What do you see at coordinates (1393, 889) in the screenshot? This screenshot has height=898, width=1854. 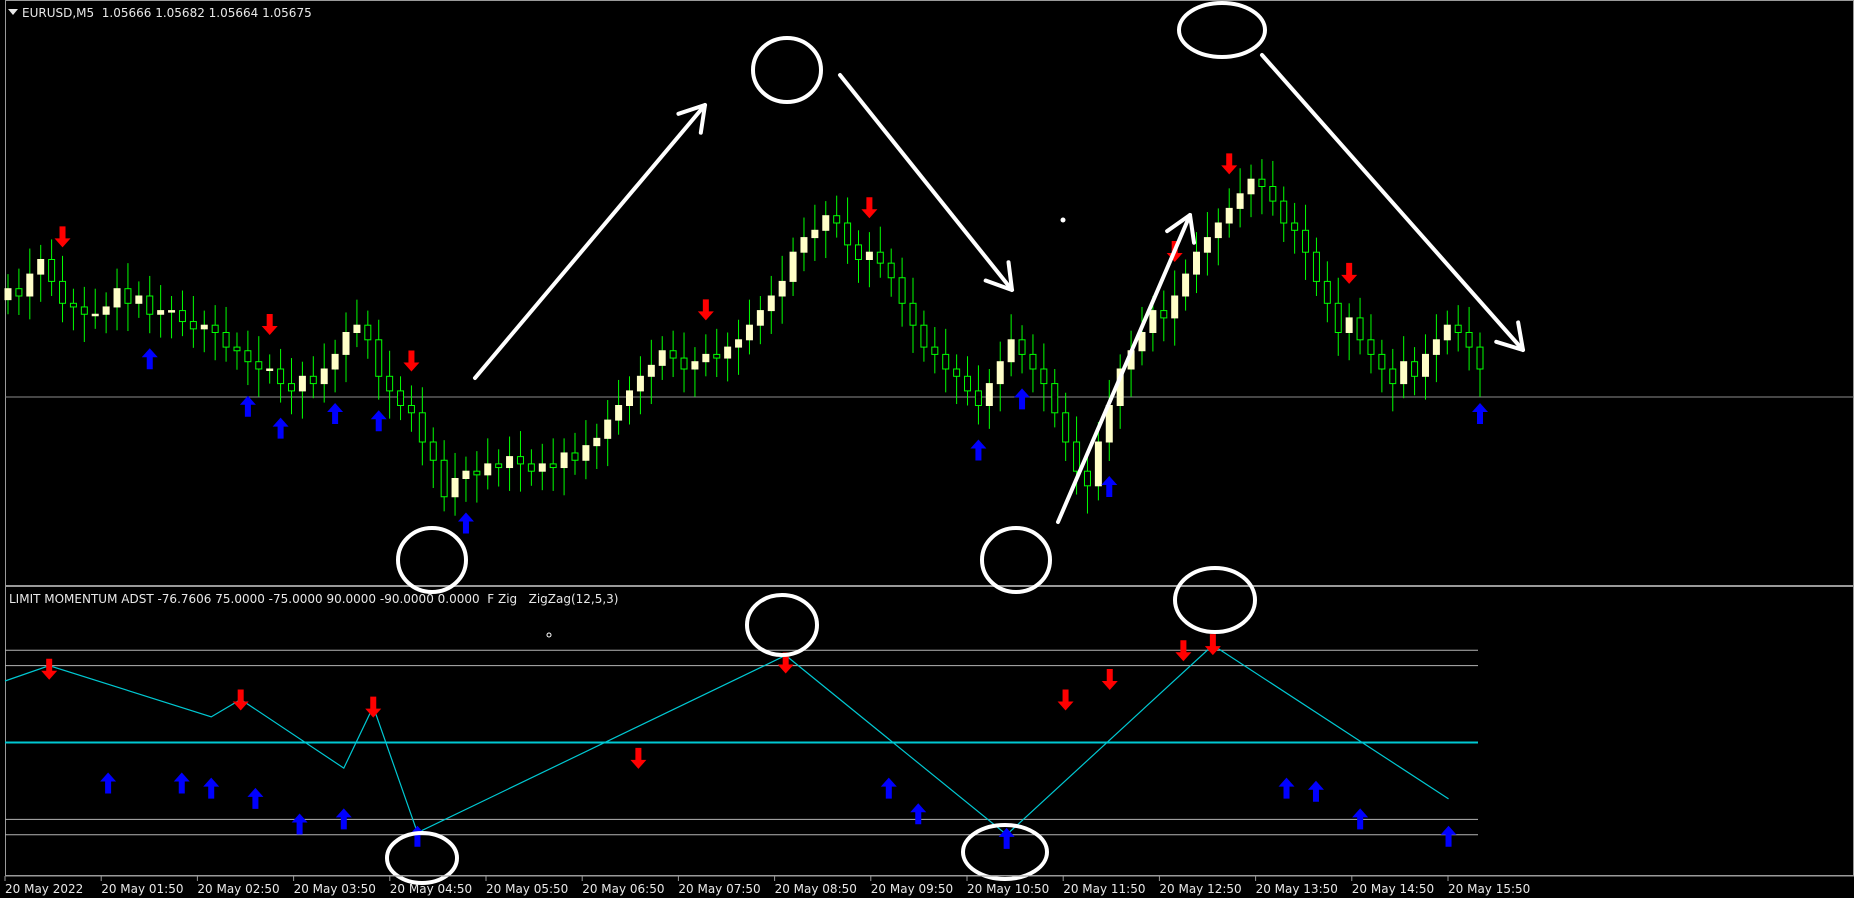 I see `time-axis-label: 20 May 14:50` at bounding box center [1393, 889].